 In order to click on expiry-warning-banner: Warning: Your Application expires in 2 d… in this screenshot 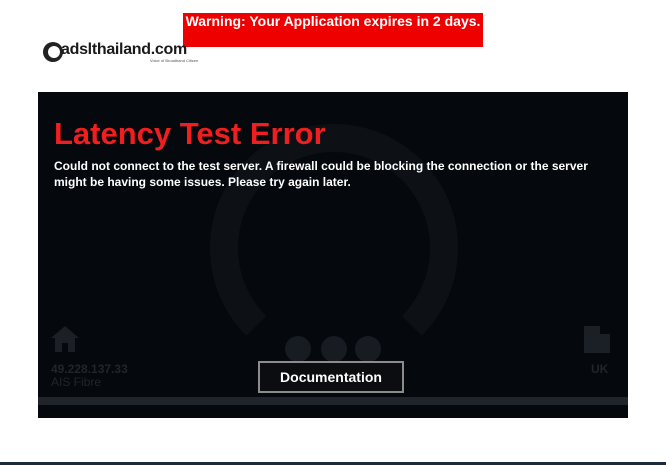, I will do `click(333, 30)`.